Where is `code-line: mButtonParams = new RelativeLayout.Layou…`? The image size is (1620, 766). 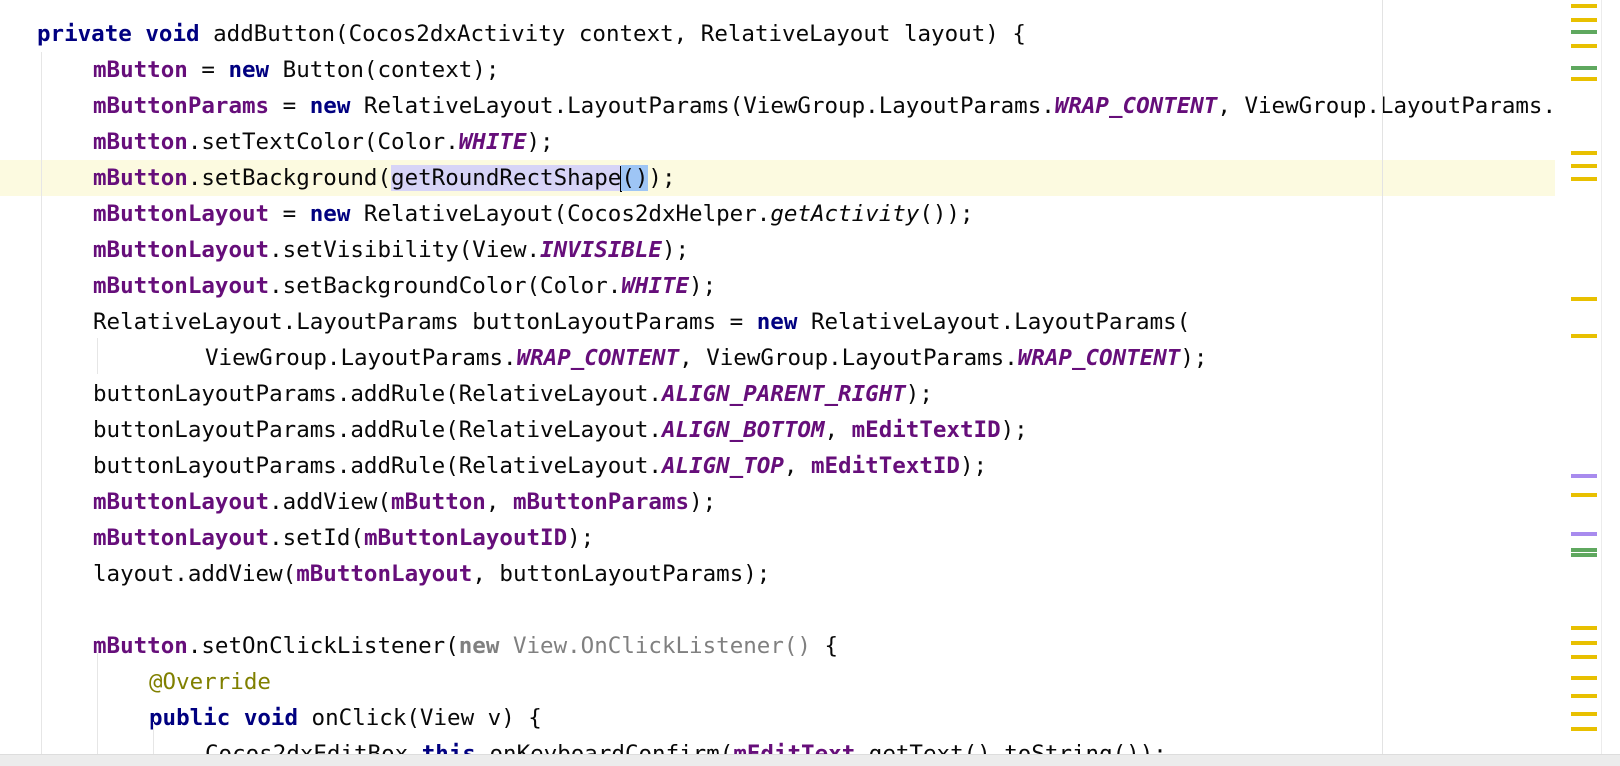
code-line: mButtonParams = new RelativeLayout.Layou… is located at coordinates (800, 106).